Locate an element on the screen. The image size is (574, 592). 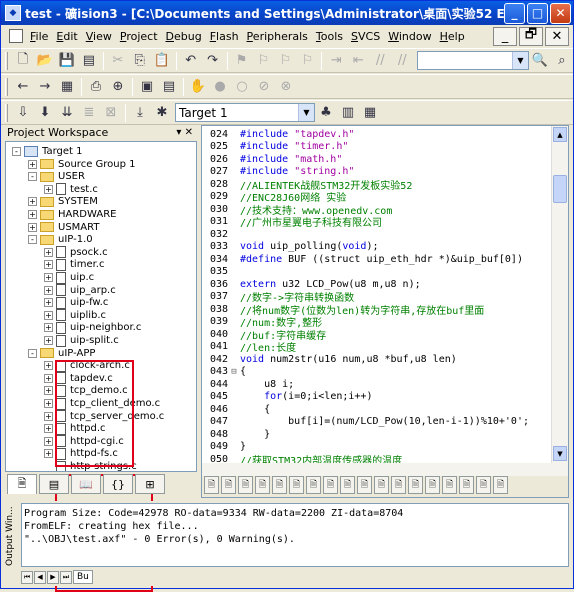
code-line: 048 } is located at coordinates (236, 434).